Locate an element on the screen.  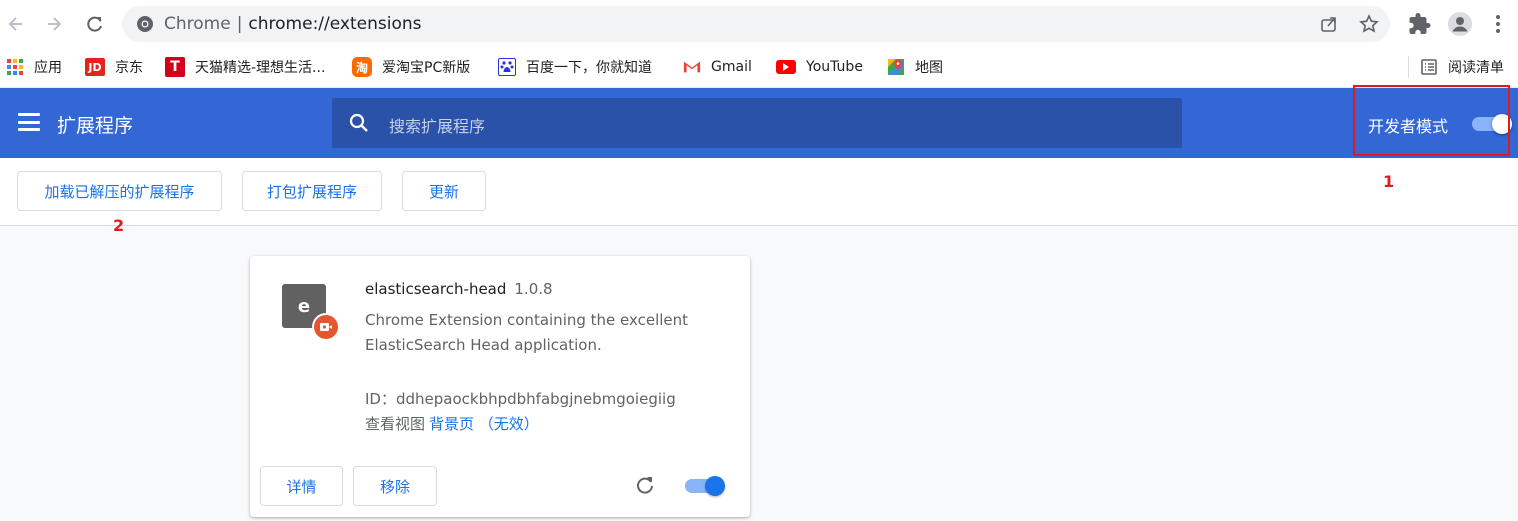
address-prefix: Chrome is located at coordinates (197, 24).